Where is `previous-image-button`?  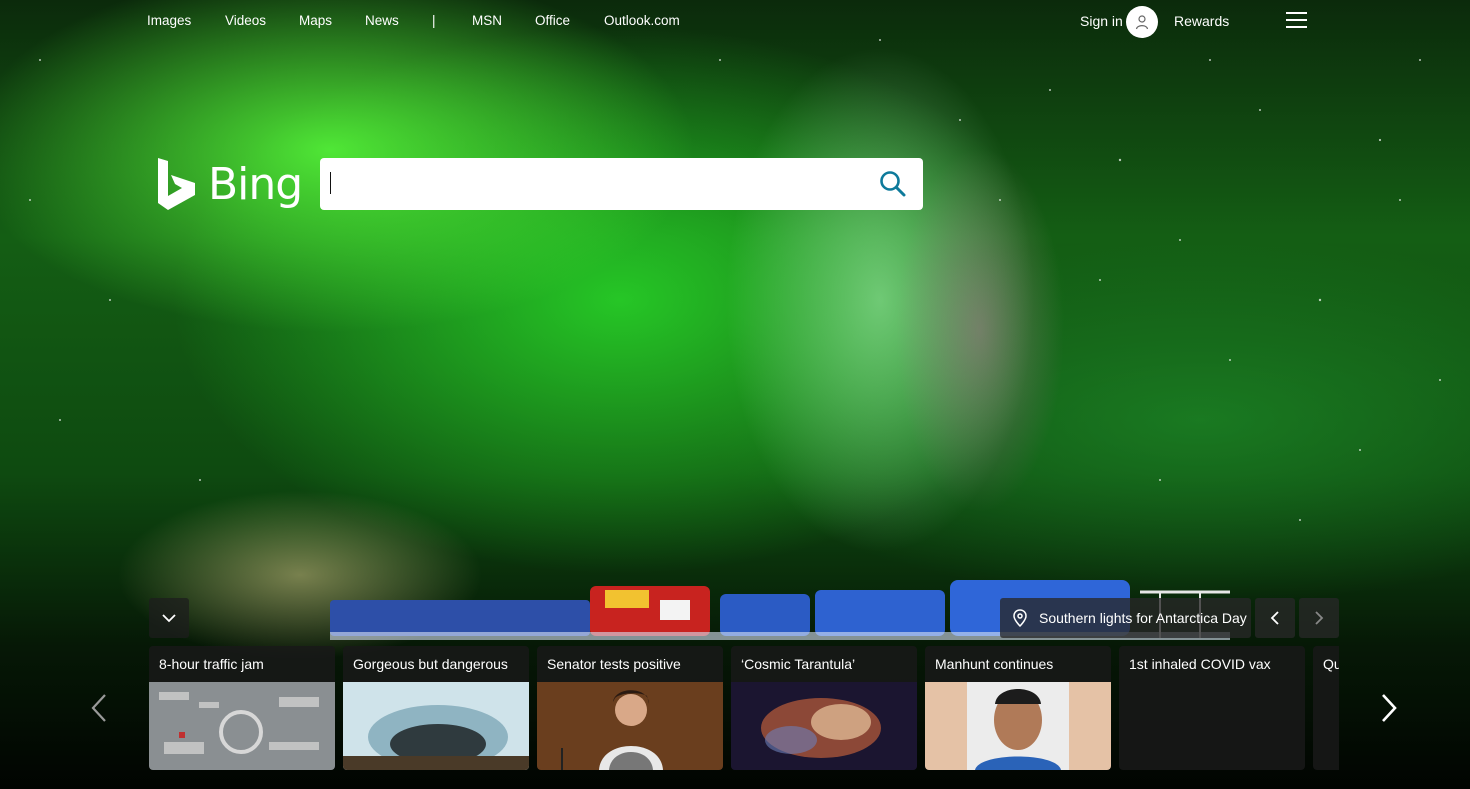 previous-image-button is located at coordinates (1275, 618).